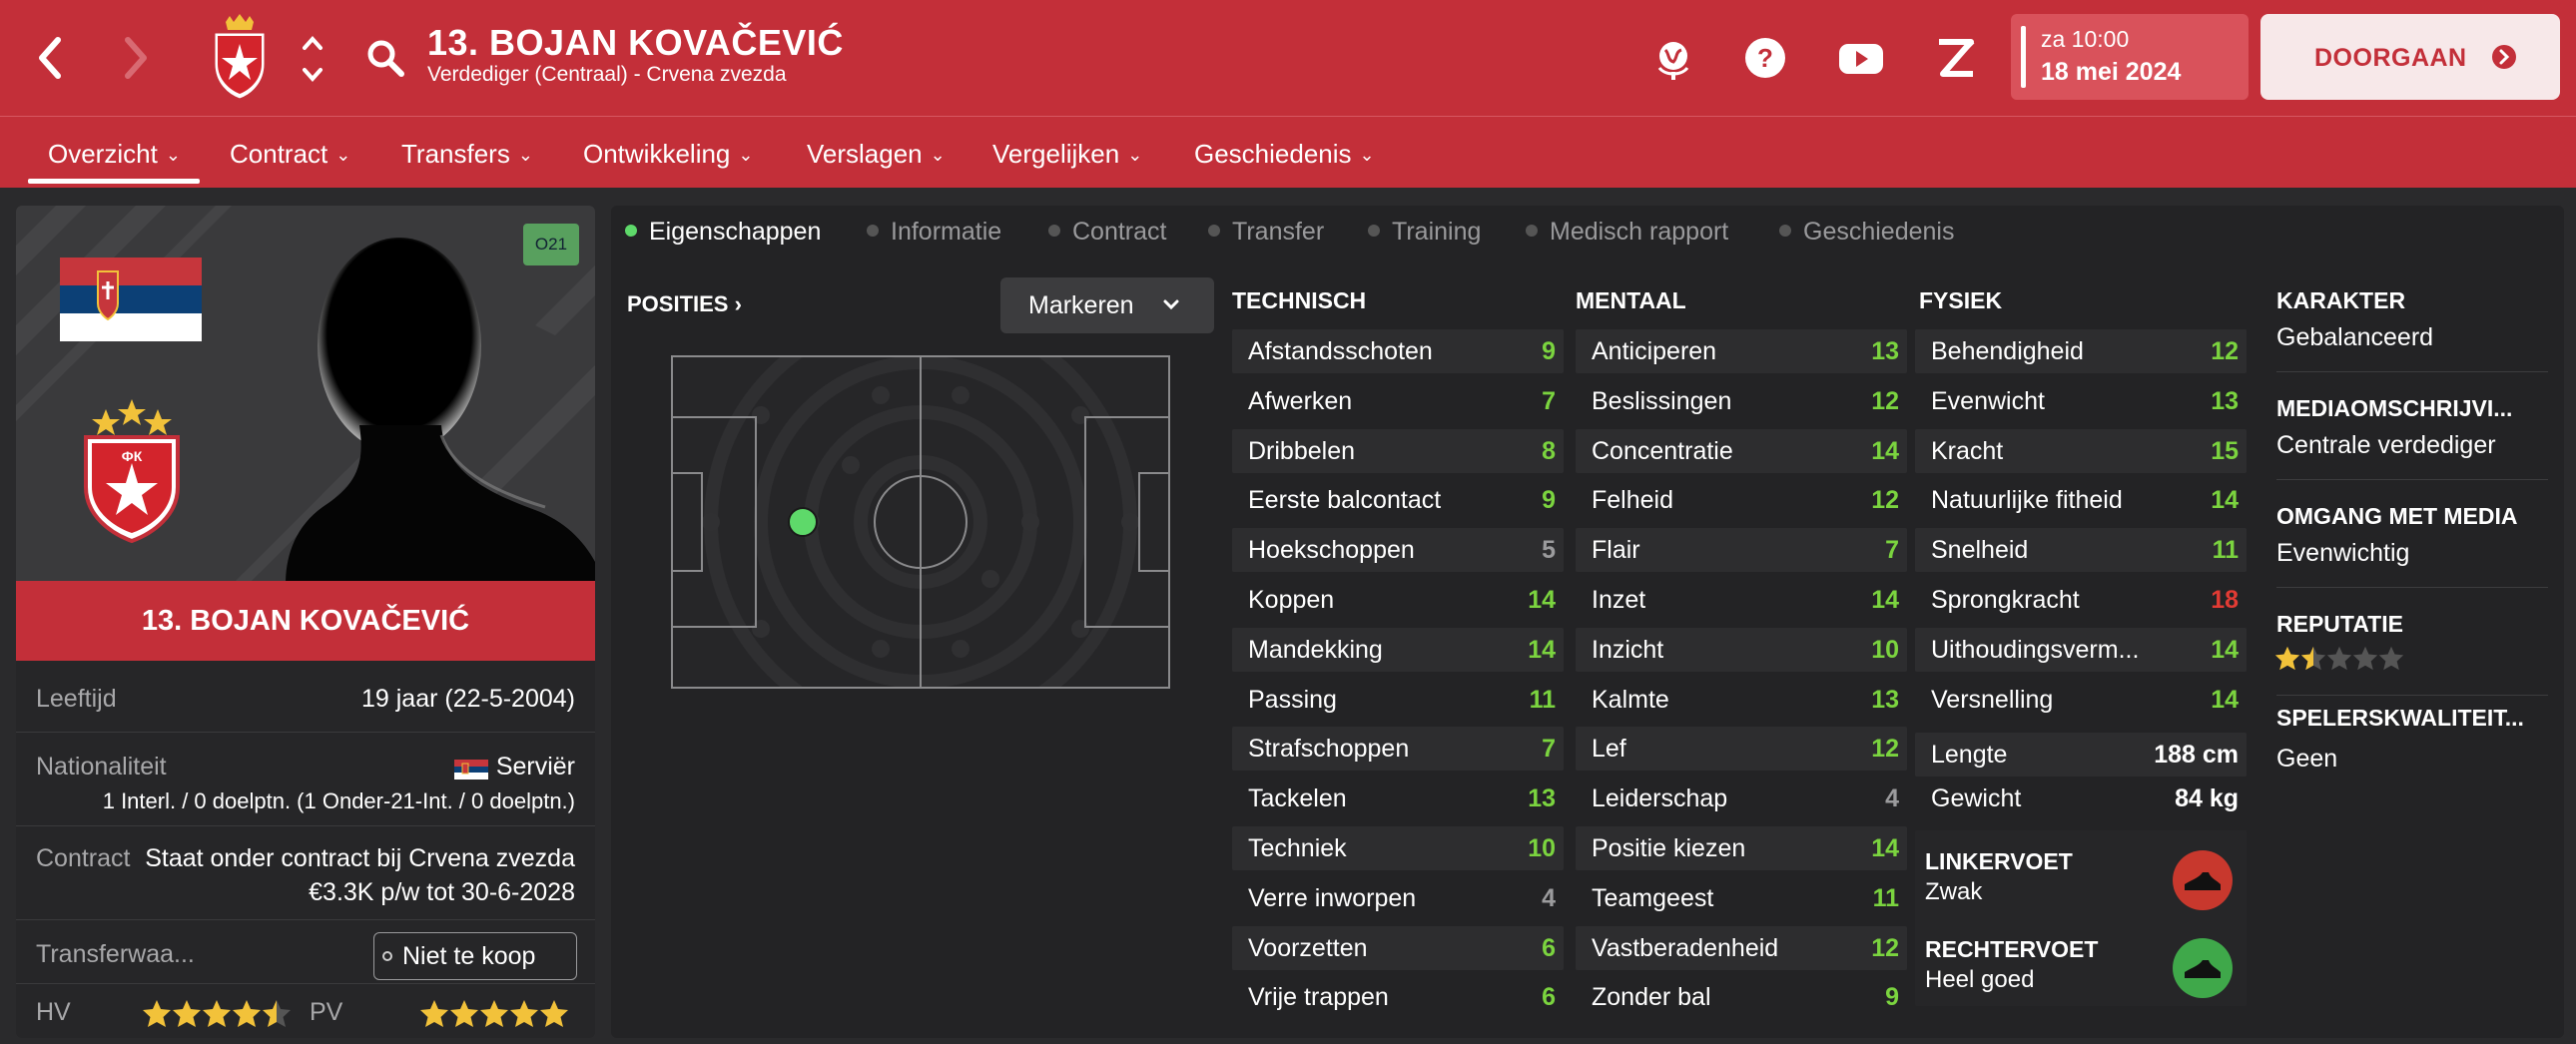 The width and height of the screenshot is (2576, 1044). Describe the element at coordinates (475, 956) in the screenshot. I see `transfer-status-button: Niet te koop` at that location.